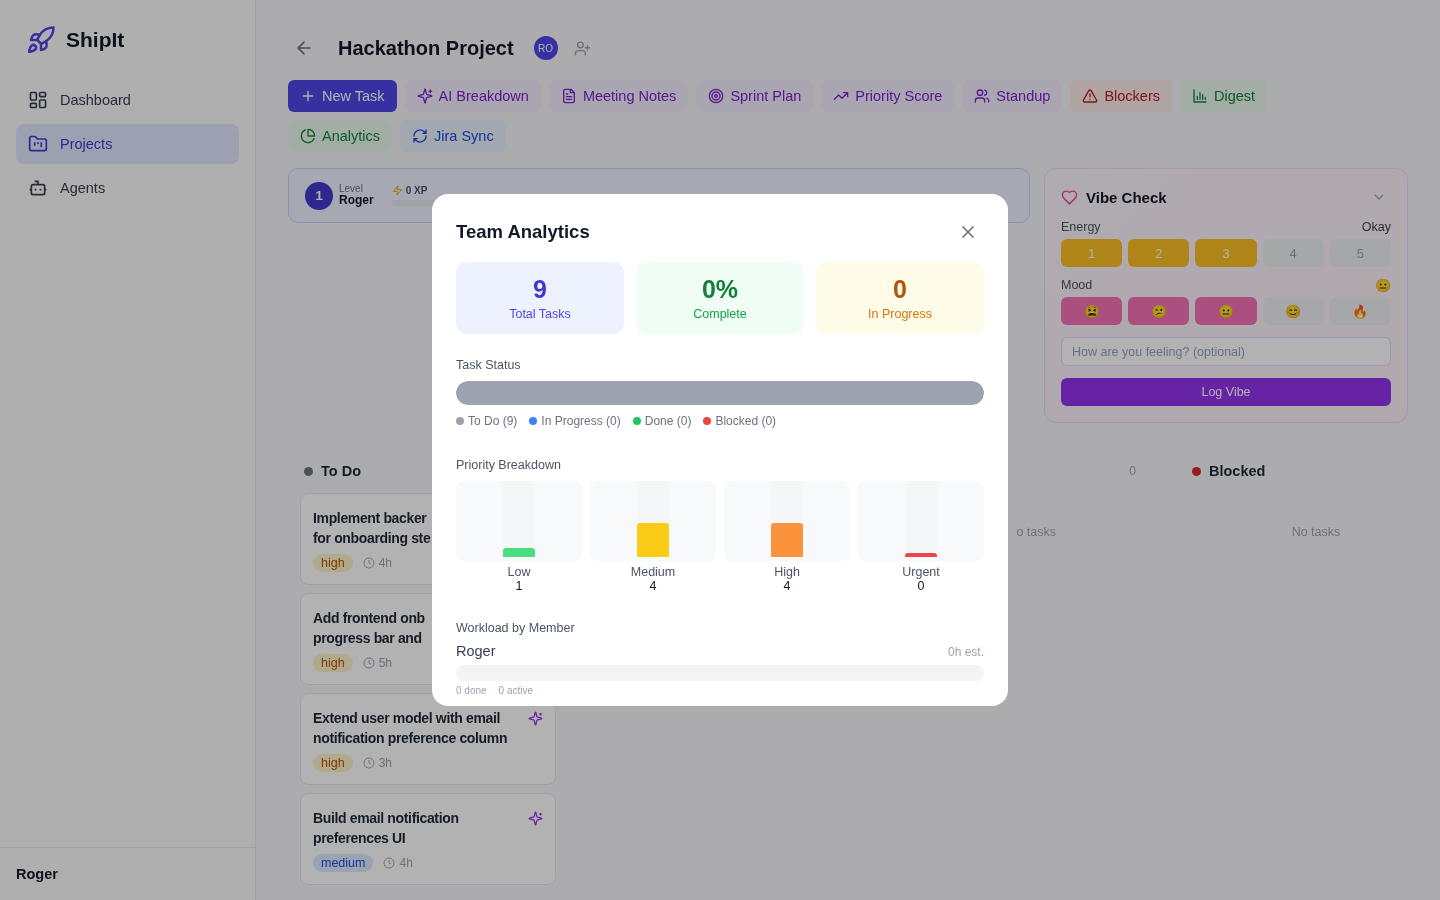  I want to click on legend-label: Done (0), so click(668, 421).